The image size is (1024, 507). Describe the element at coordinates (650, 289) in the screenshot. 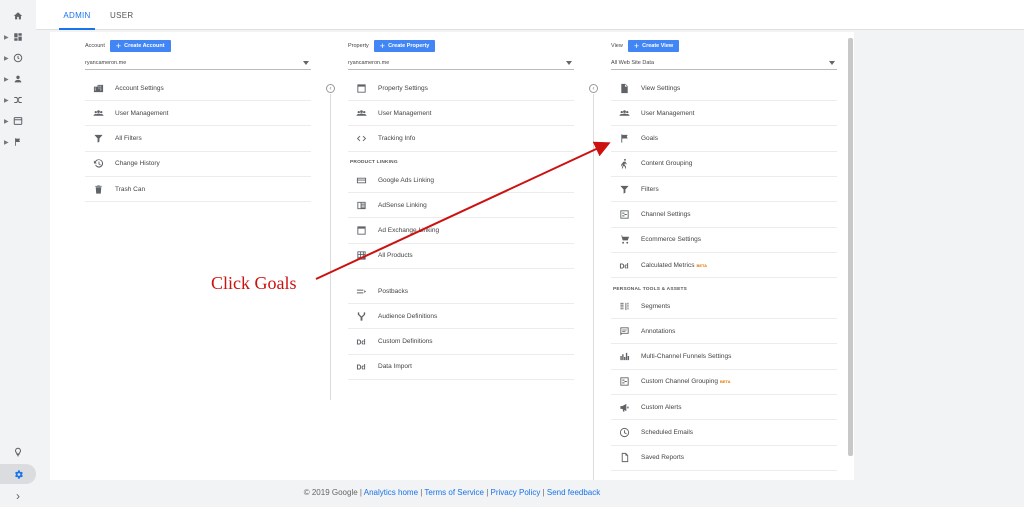

I see `section-heading: PERSONAL TOOLS & ASSETS` at that location.